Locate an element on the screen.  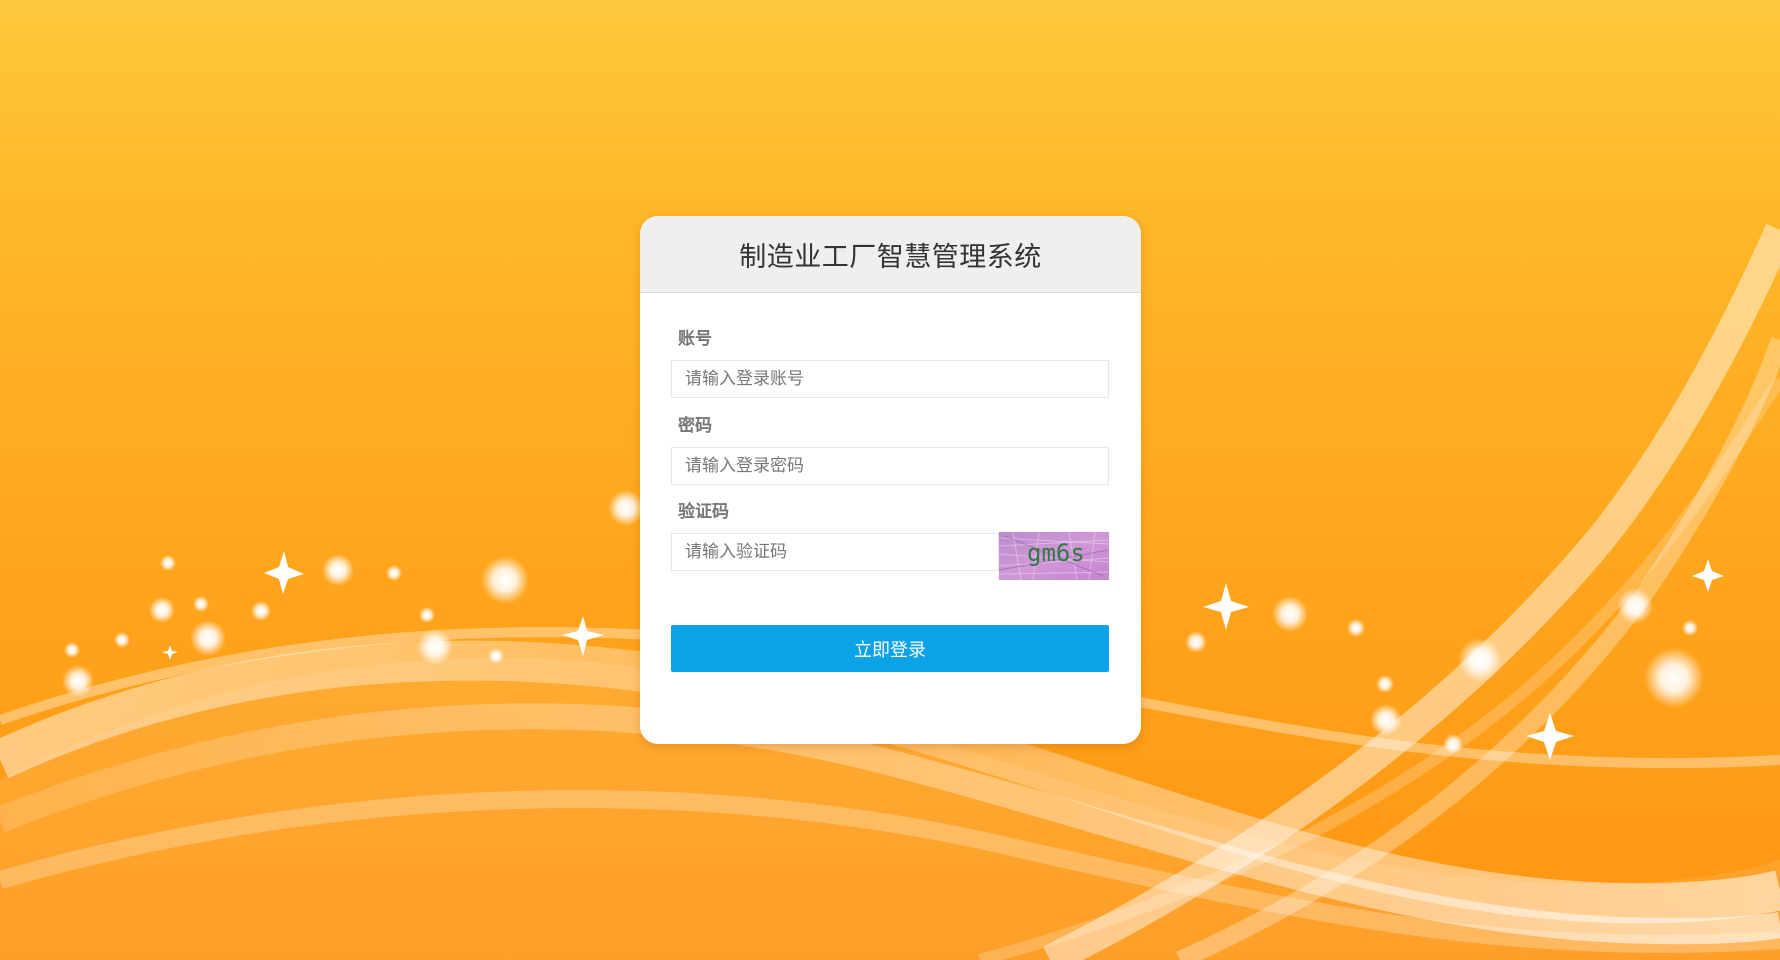
login-button: 立即登录 is located at coordinates (890, 648).